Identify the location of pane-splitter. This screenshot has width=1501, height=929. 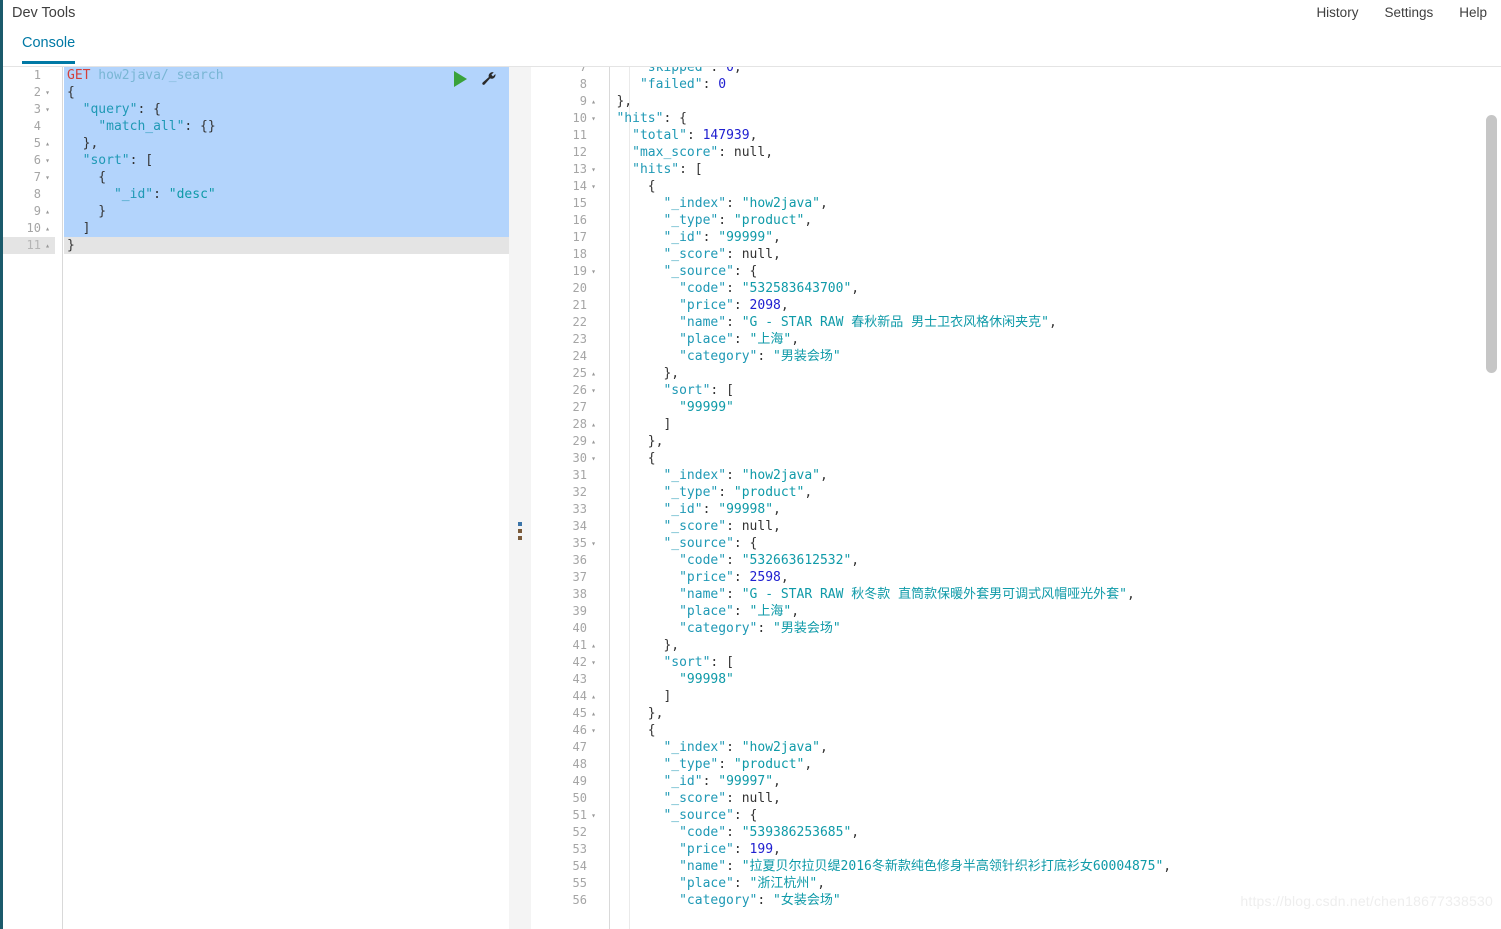
(520, 498).